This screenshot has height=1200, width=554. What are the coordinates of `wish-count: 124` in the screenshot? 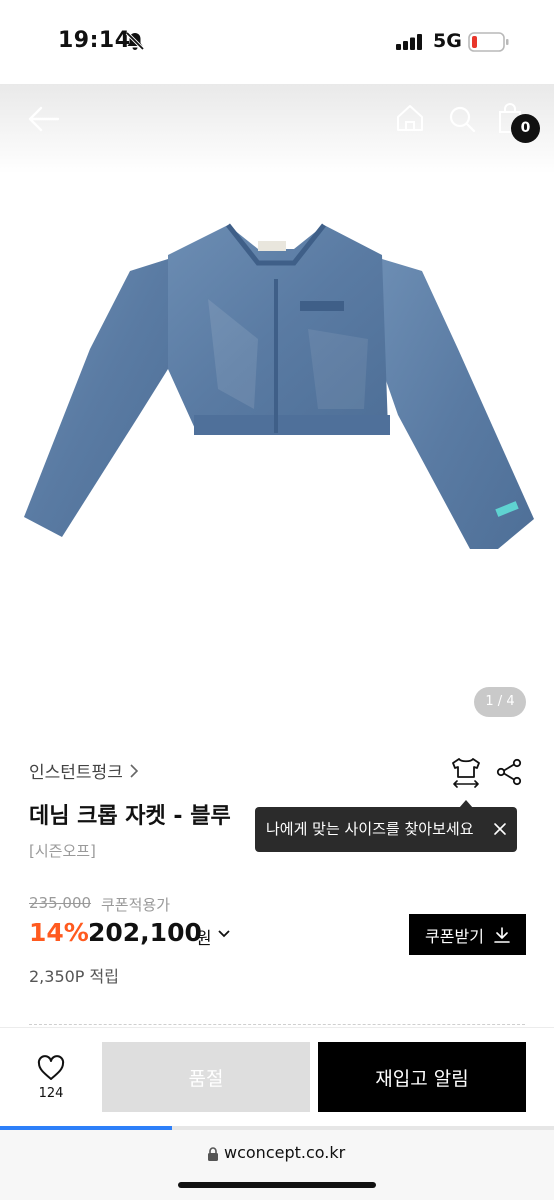 It's located at (51, 1093).